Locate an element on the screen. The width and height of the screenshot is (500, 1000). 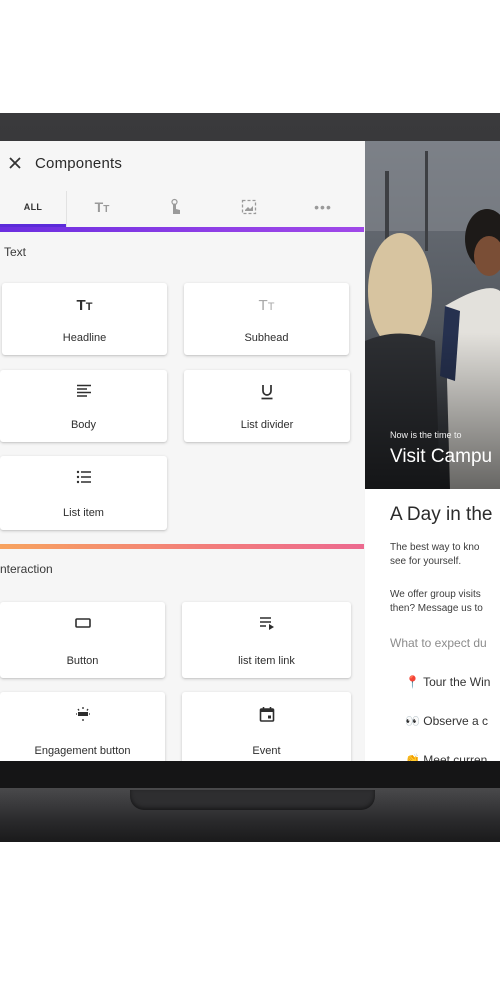
button-outline-icon is located at coordinates (82, 625).